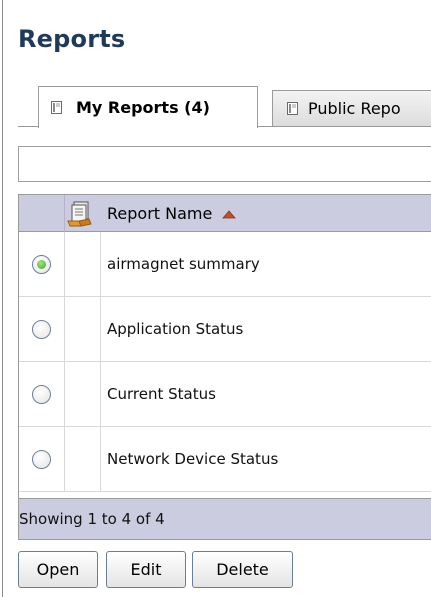 The width and height of the screenshot is (431, 597). Describe the element at coordinates (229, 213) in the screenshot. I see `sort-ascending-icon` at that location.